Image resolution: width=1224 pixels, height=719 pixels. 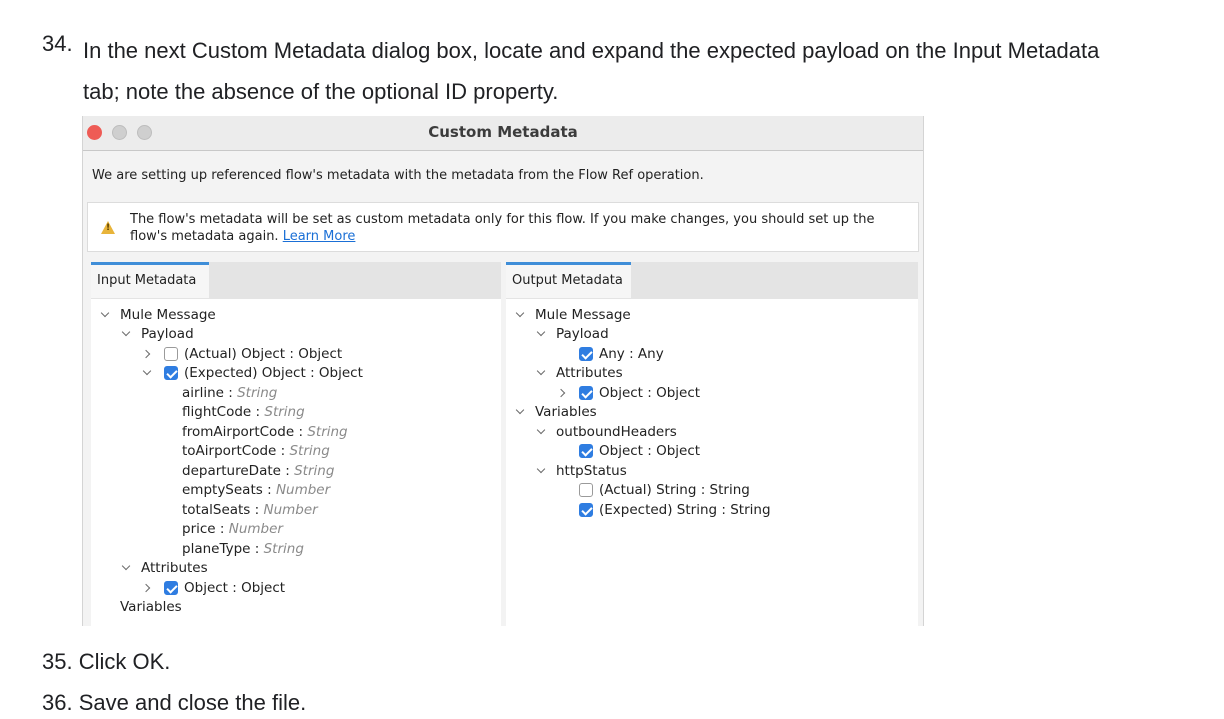 I want to click on step-35: 35. Click OK., so click(x=106, y=662).